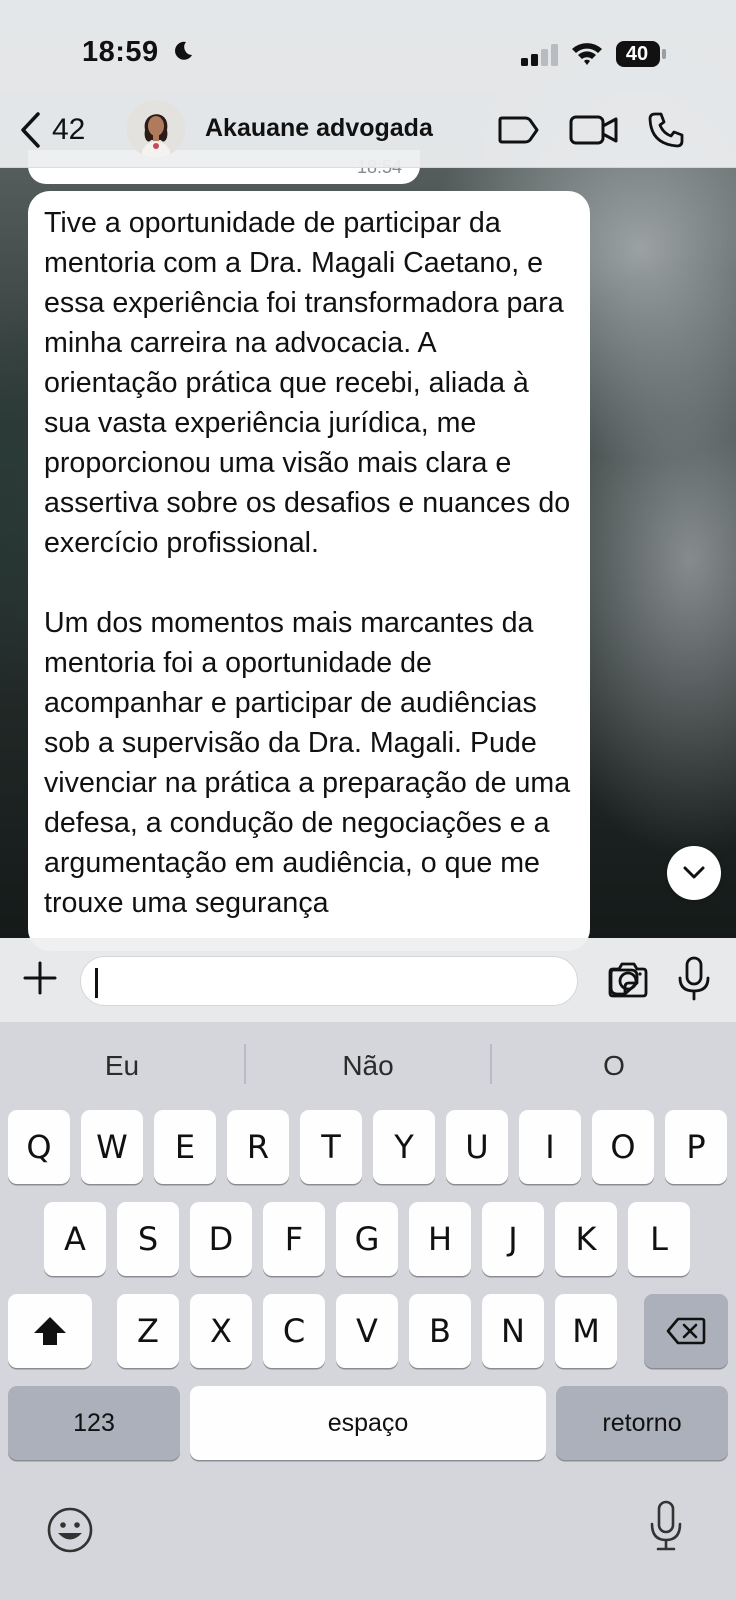 The width and height of the screenshot is (736, 1600). Describe the element at coordinates (513, 1239) in the screenshot. I see `key-j: J` at that location.